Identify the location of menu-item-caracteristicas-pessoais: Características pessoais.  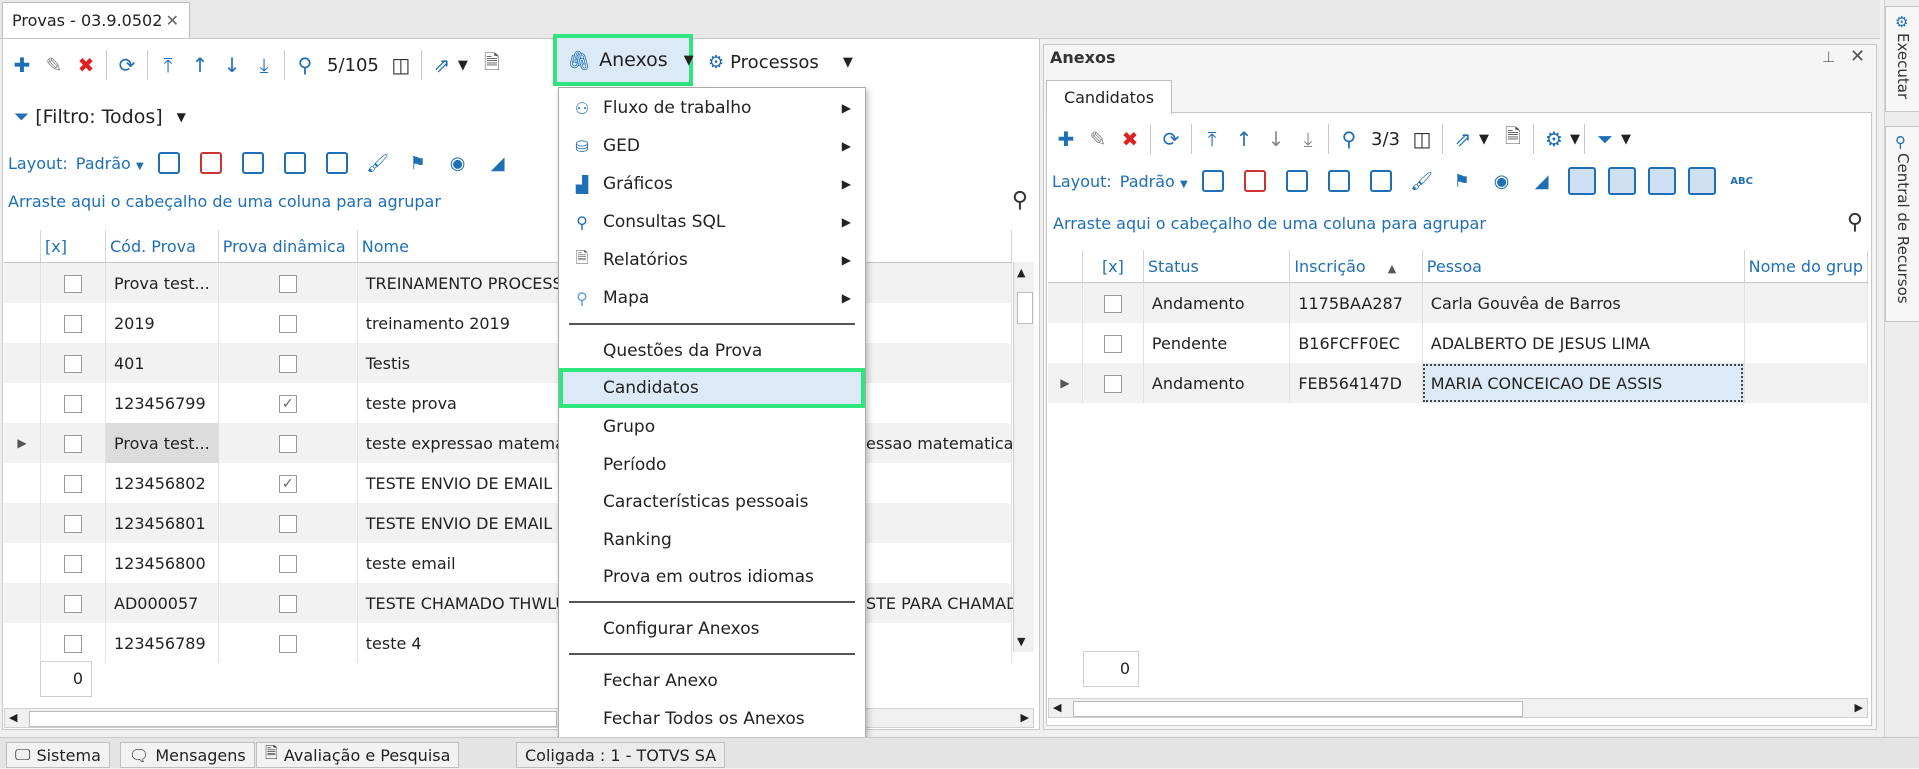
(712, 502).